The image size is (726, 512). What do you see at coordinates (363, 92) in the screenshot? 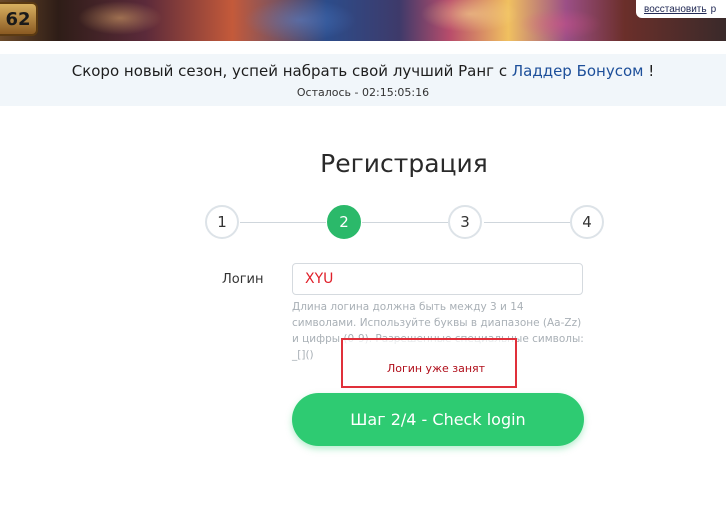
I see `season-countdown: Осталось - 02:15:05:16` at bounding box center [363, 92].